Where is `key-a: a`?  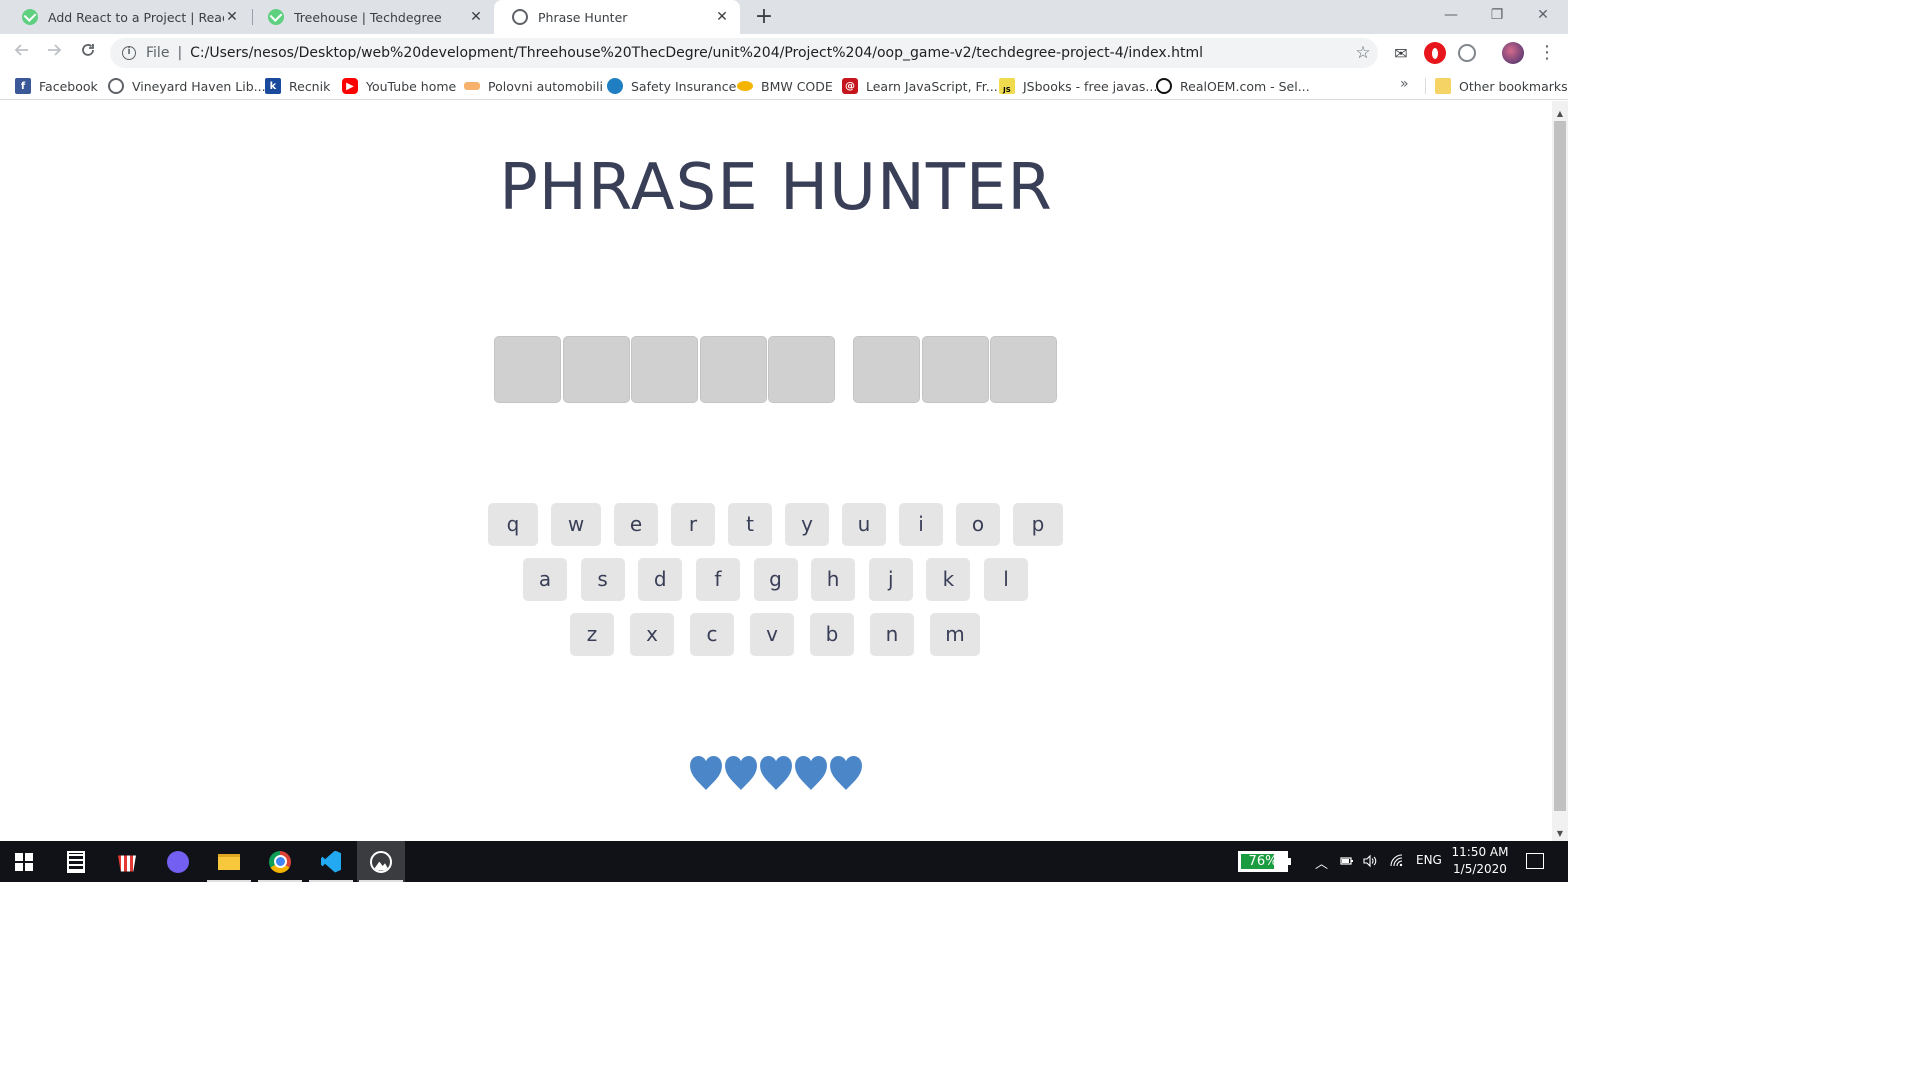
key-a: a is located at coordinates (545, 579).